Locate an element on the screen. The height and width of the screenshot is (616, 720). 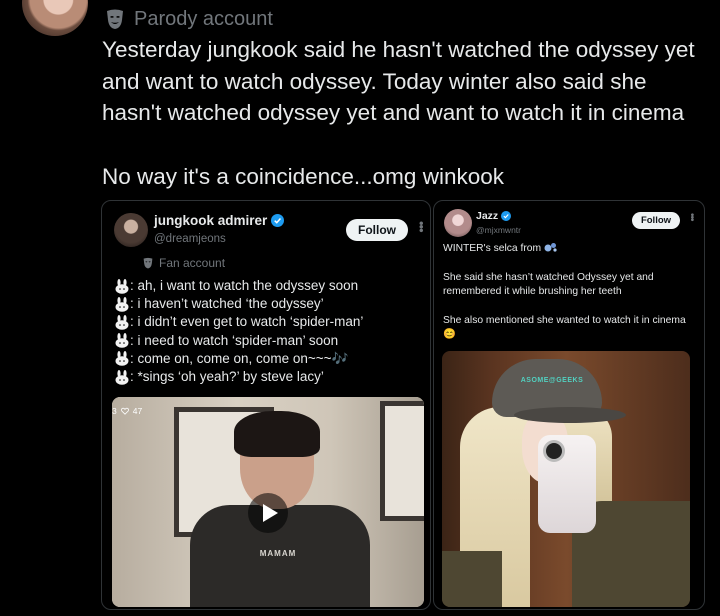
quote-line: : i haven’t watched ‘the odyssey’ is located at coordinates (238, 304).